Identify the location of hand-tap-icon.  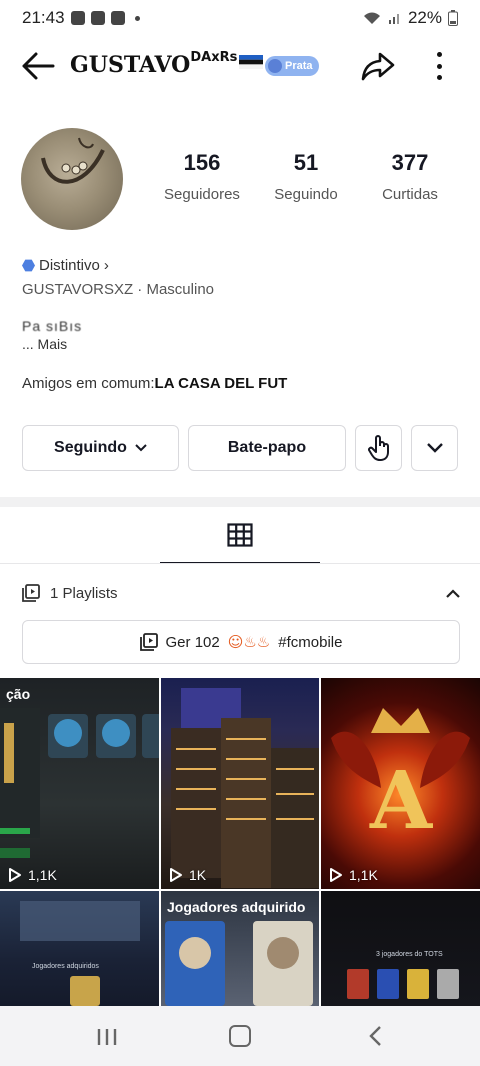
(378, 448).